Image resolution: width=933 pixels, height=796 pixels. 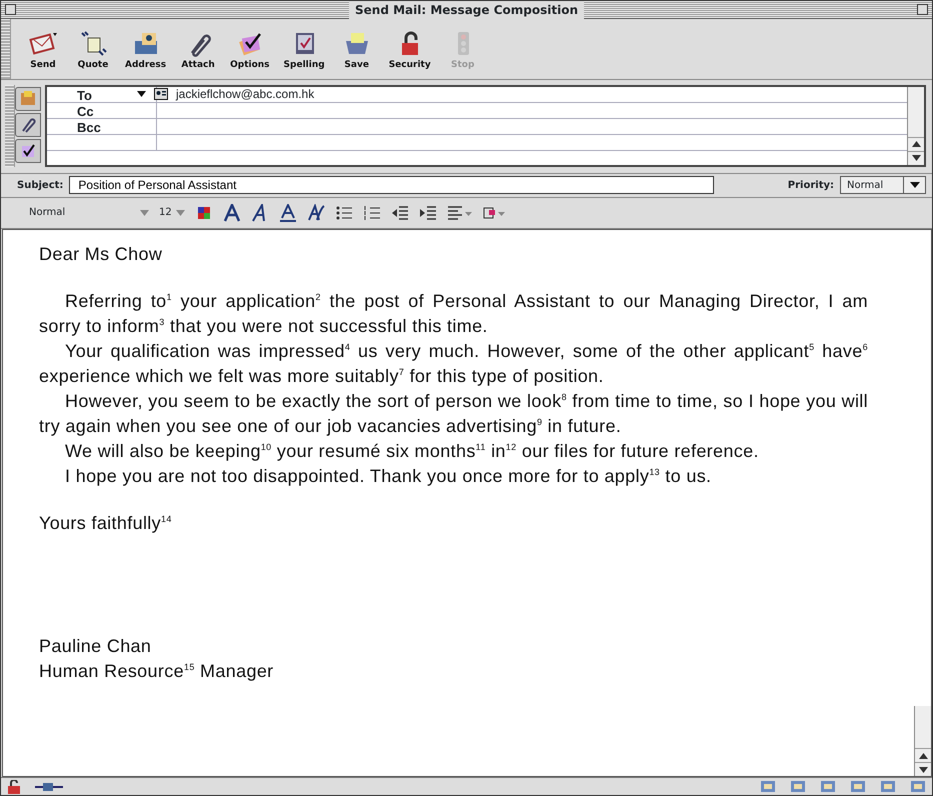 I want to click on body-paragraph: We will also be keeping$^{10}$ your resumé six months$^{11}$ in$^{12}$ our files for future reference., so click(x=412, y=451).